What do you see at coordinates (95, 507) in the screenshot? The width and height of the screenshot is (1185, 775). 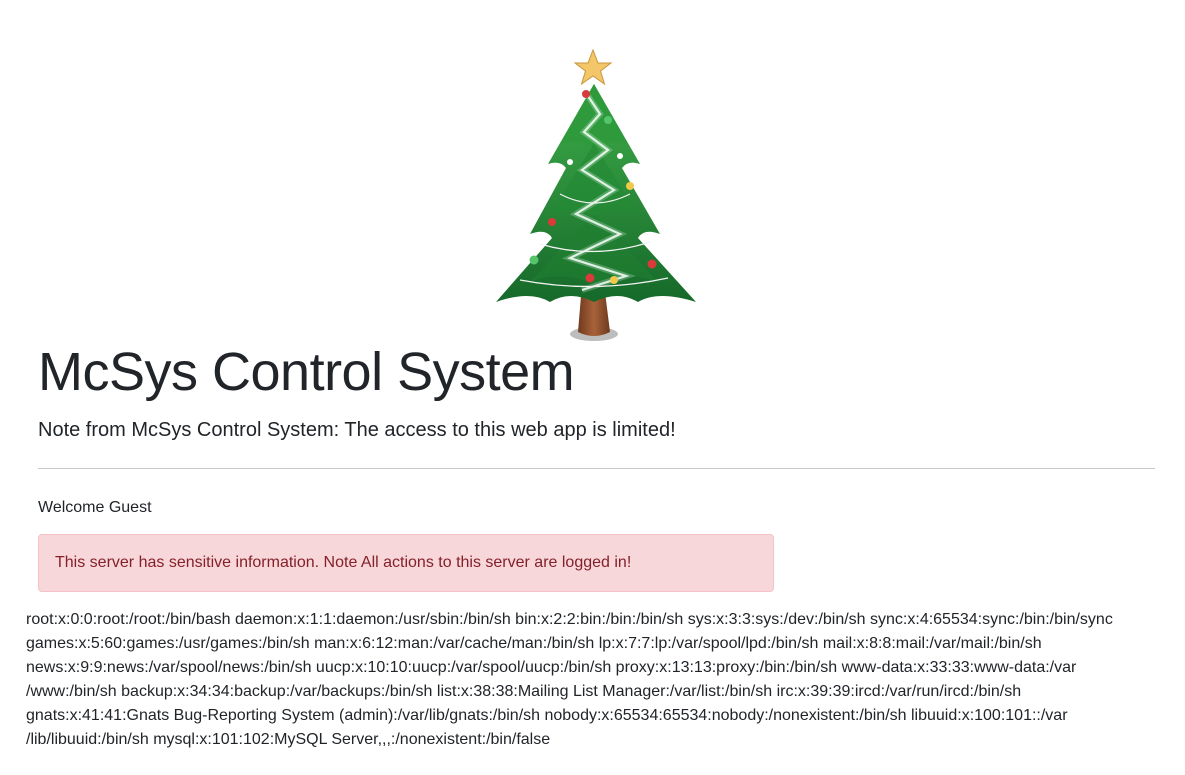 I see `welcome-text: Welcome Guest` at bounding box center [95, 507].